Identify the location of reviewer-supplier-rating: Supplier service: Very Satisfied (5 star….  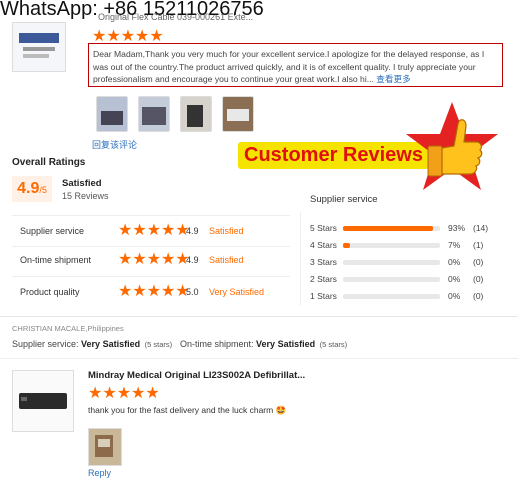
(92, 344).